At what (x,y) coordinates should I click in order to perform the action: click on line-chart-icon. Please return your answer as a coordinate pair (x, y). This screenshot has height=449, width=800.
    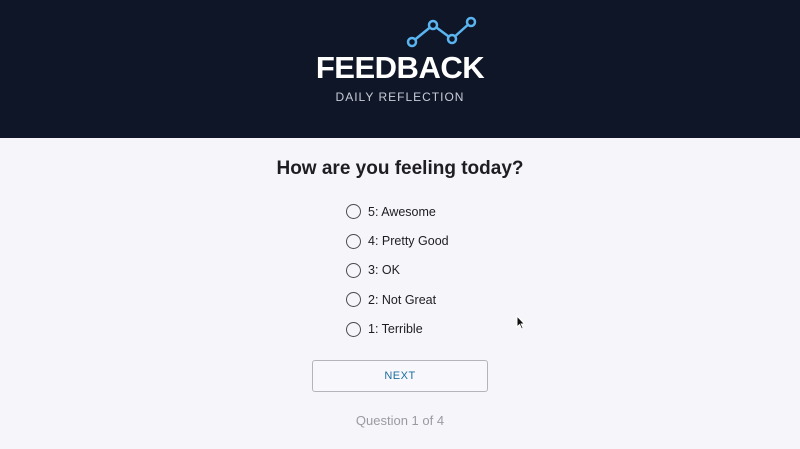
    Looking at the image, I should click on (441, 32).